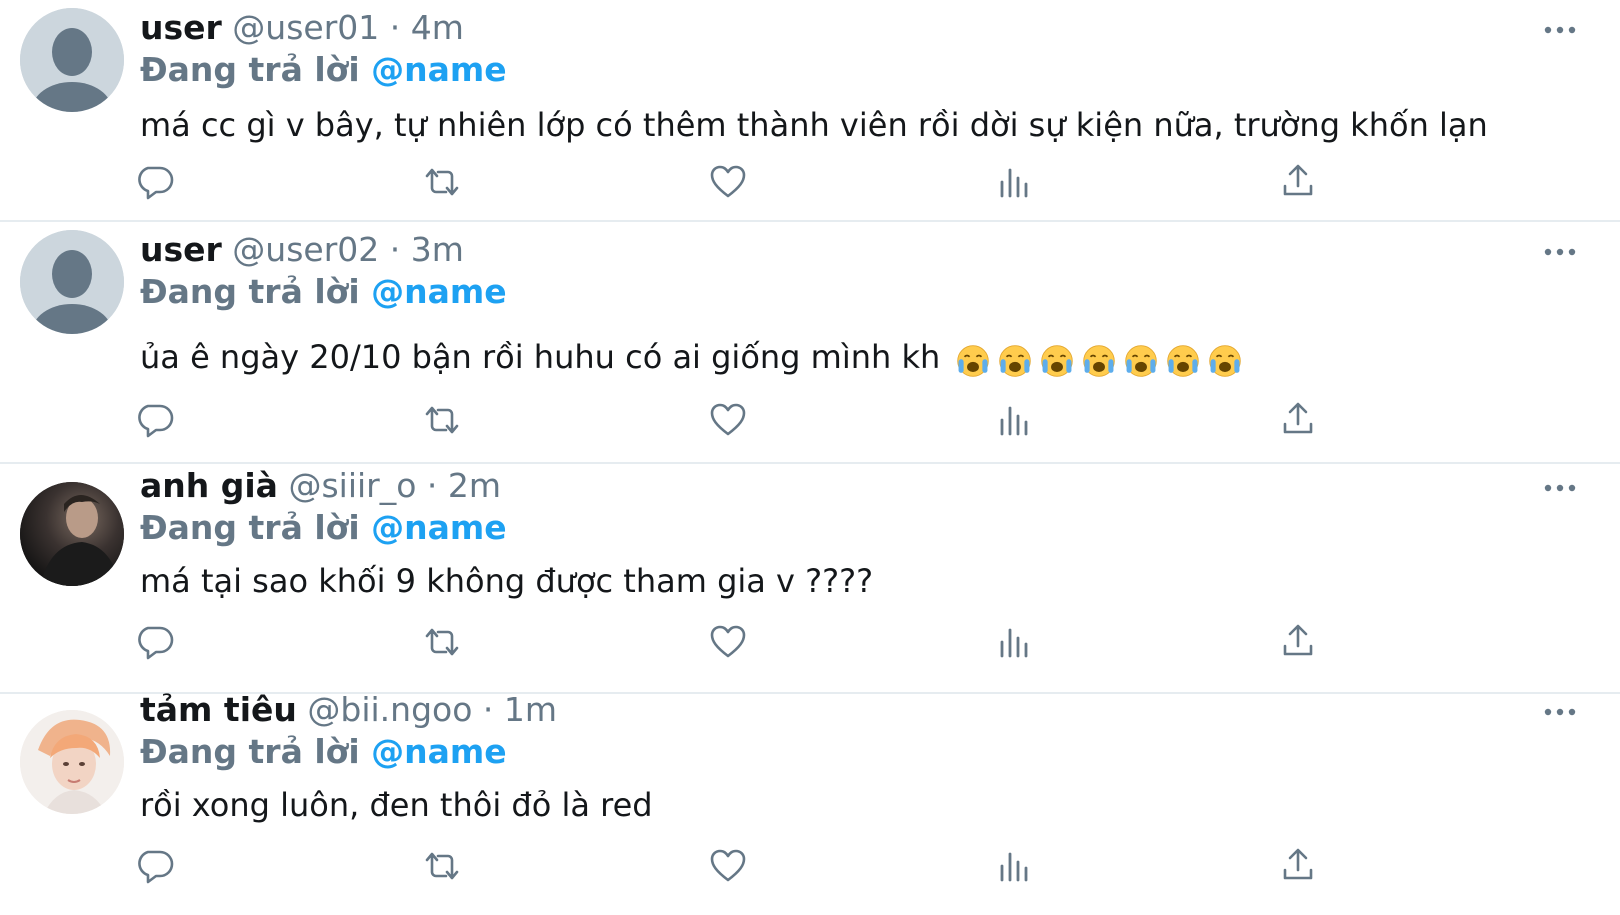 Image resolution: width=1620 pixels, height=915 pixels. I want to click on timestamp: 1m, so click(530, 709).